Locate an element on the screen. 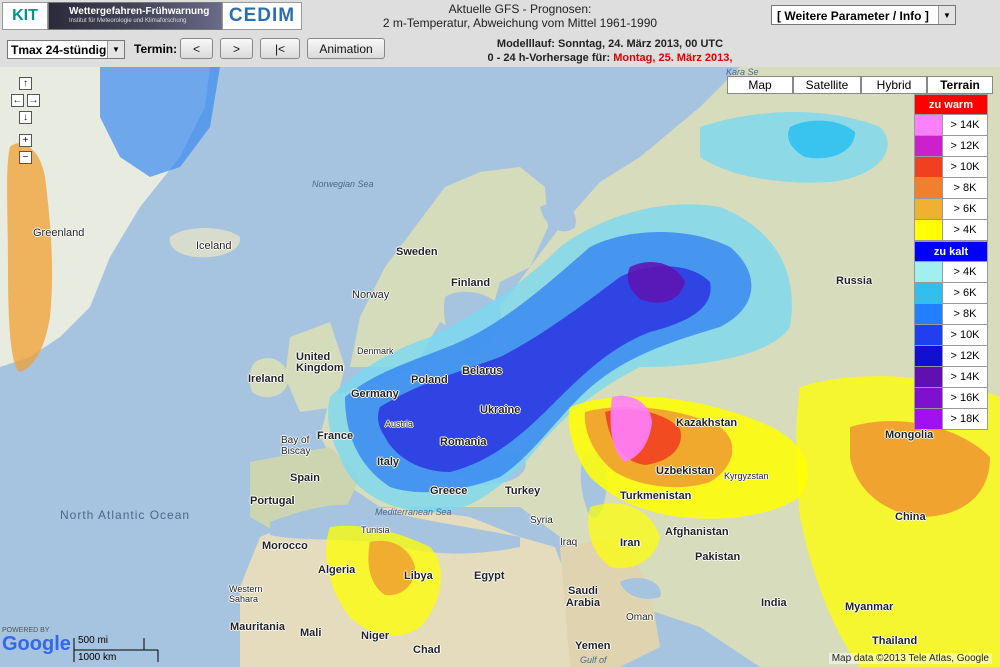 The image size is (1000, 667). label-romania: Romania is located at coordinates (463, 442).